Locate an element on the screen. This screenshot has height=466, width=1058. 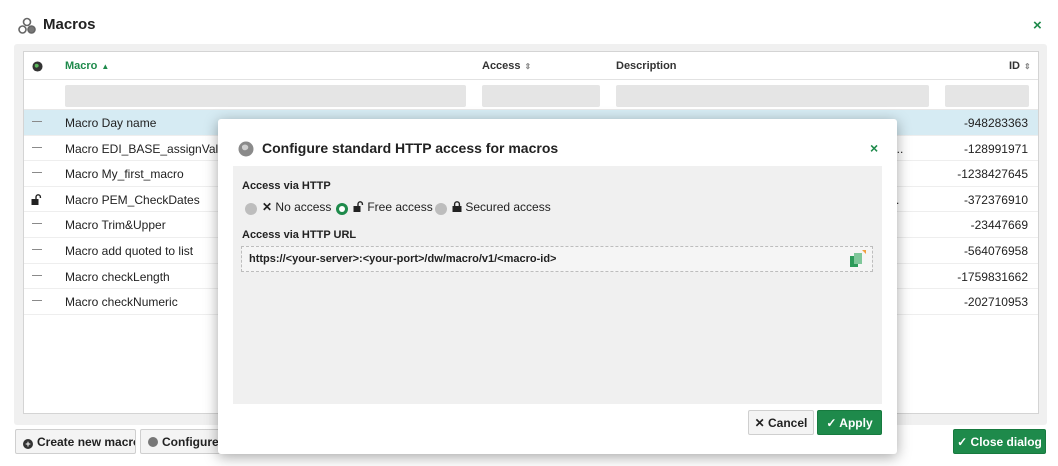
macro-name: Macro Trim&Upper is located at coordinates (115, 225).